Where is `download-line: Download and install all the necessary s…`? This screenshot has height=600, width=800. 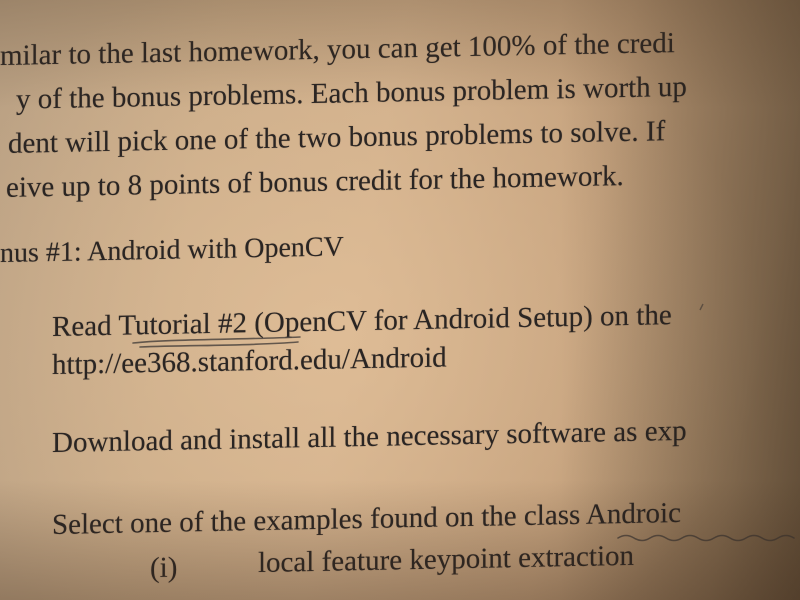 download-line: Download and install all the necessary s… is located at coordinates (369, 437).